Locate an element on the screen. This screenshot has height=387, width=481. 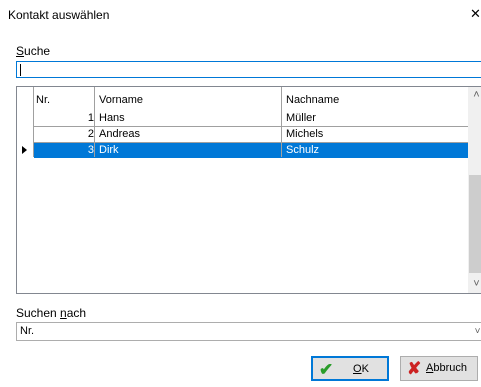
cell-vorname: Dirk is located at coordinates (109, 150).